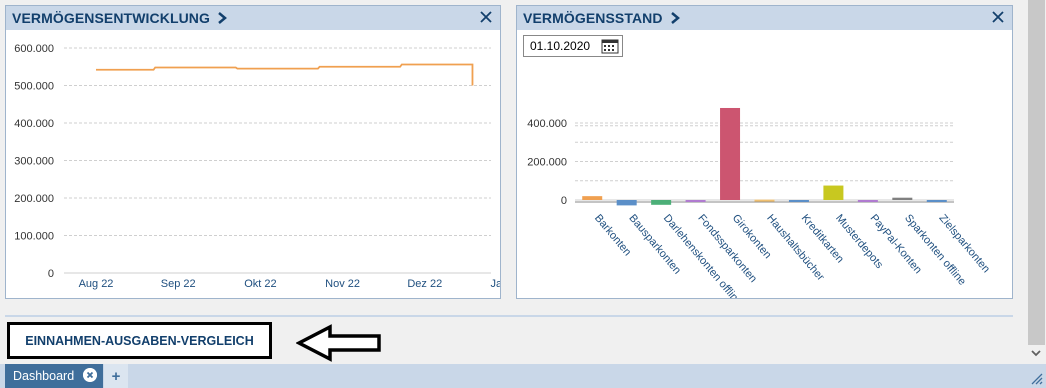 Image resolution: width=1046 pixels, height=388 pixels. I want to click on panel-header: VERMÖGENSSTAND, so click(764, 18).